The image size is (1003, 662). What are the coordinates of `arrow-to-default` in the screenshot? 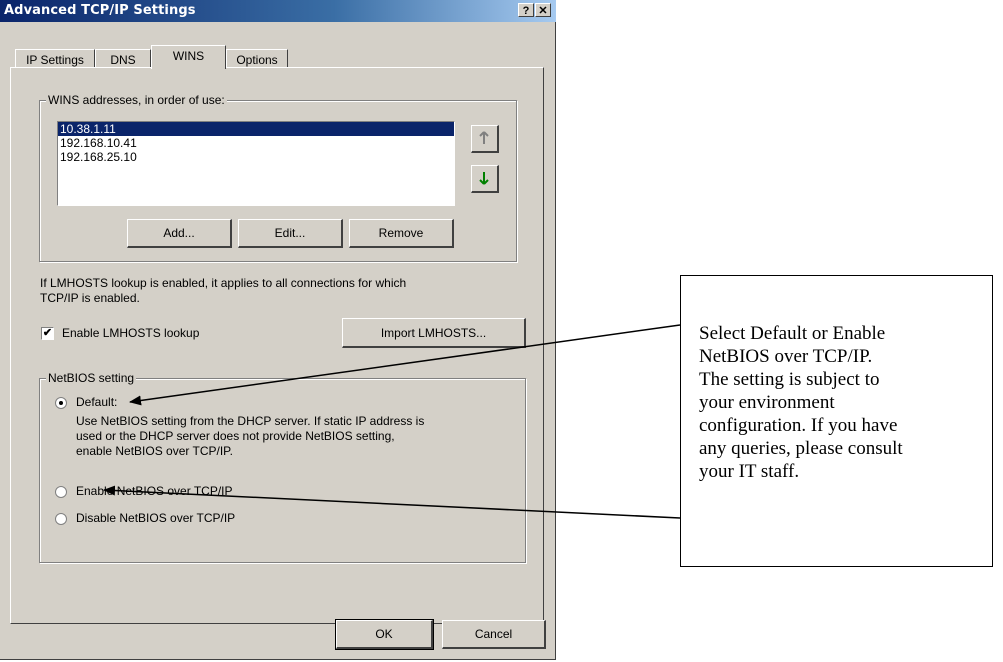 It's located at (405, 365).